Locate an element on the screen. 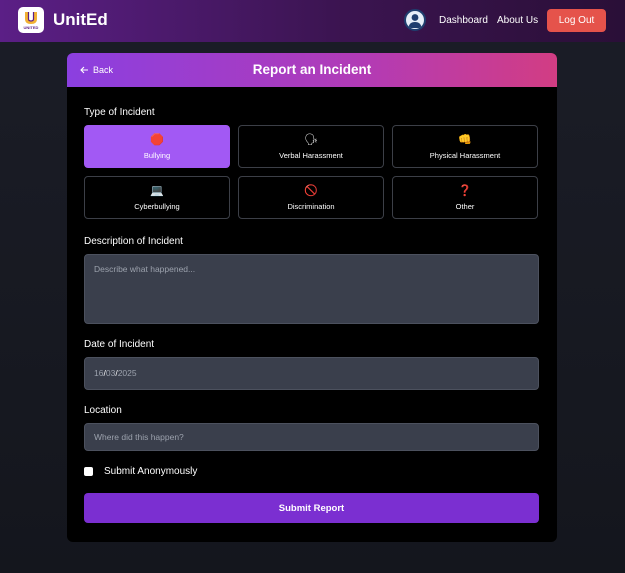 This screenshot has width=625, height=573. incident-type-label: Verbal Harassment is located at coordinates (311, 155).